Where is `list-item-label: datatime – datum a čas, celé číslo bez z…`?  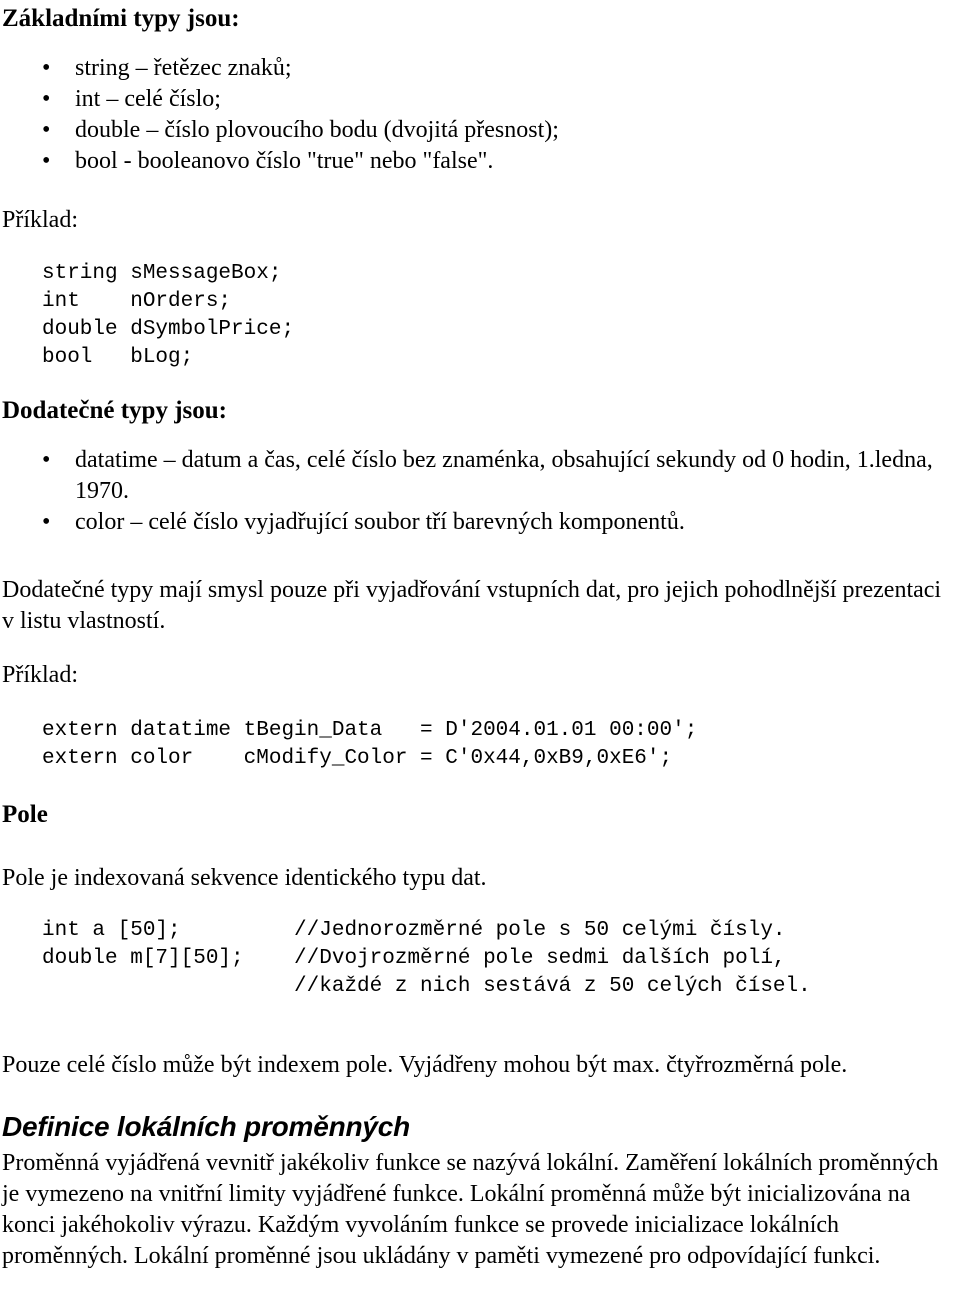 list-item-label: datatime – datum a čas, celé číslo bez z… is located at coordinates (504, 475).